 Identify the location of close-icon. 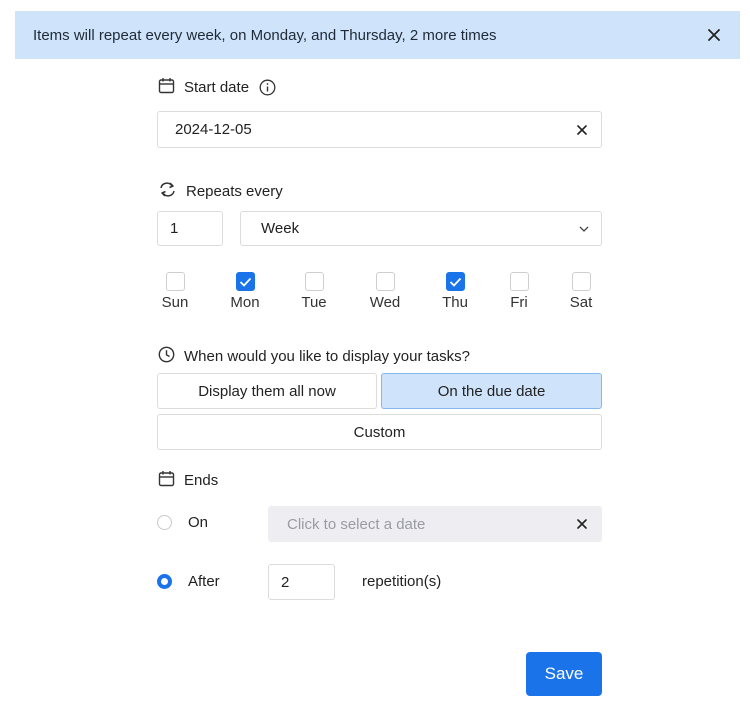
(714, 35).